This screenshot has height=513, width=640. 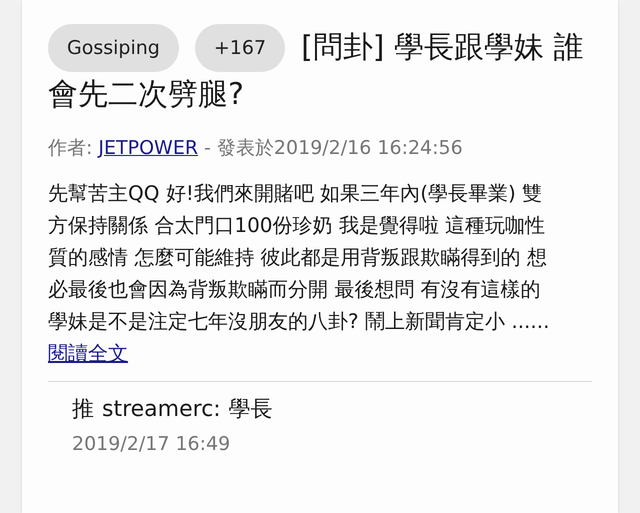 I want to click on comment-text: 學長, so click(x=250, y=410).